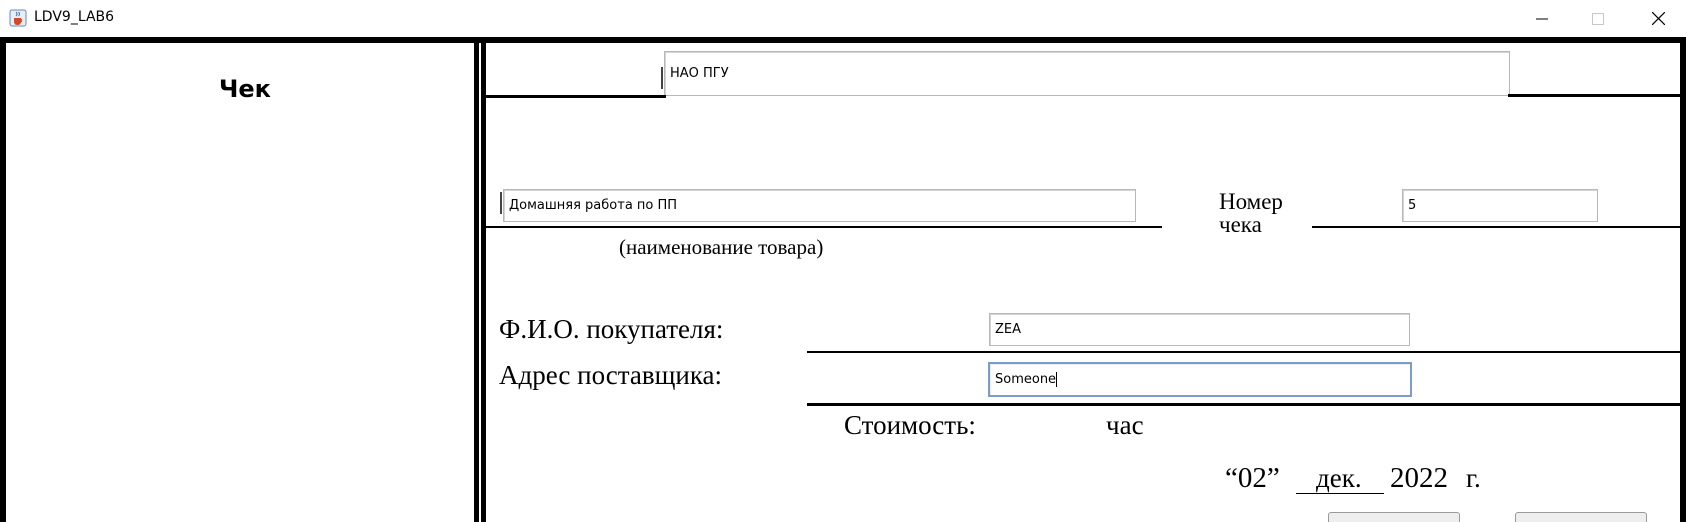 The image size is (1686, 522). I want to click on product-underline, so click(824, 227).